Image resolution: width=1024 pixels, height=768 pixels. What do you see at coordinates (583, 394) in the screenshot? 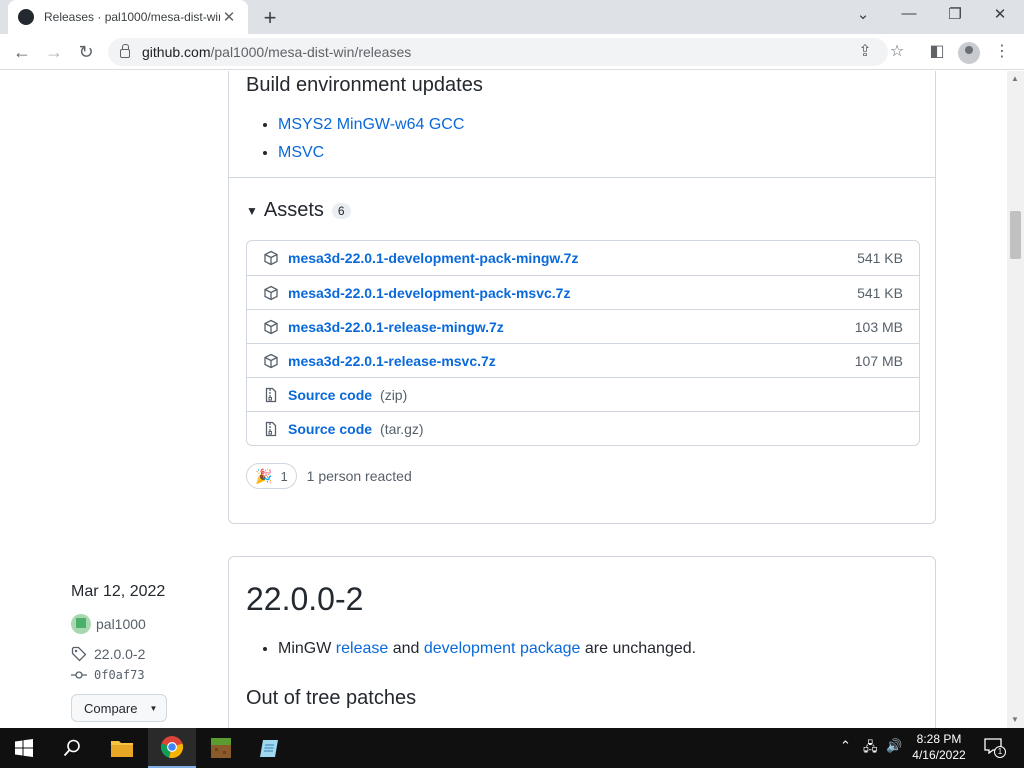
I see `asset-row: Source code (zip)` at bounding box center [583, 394].